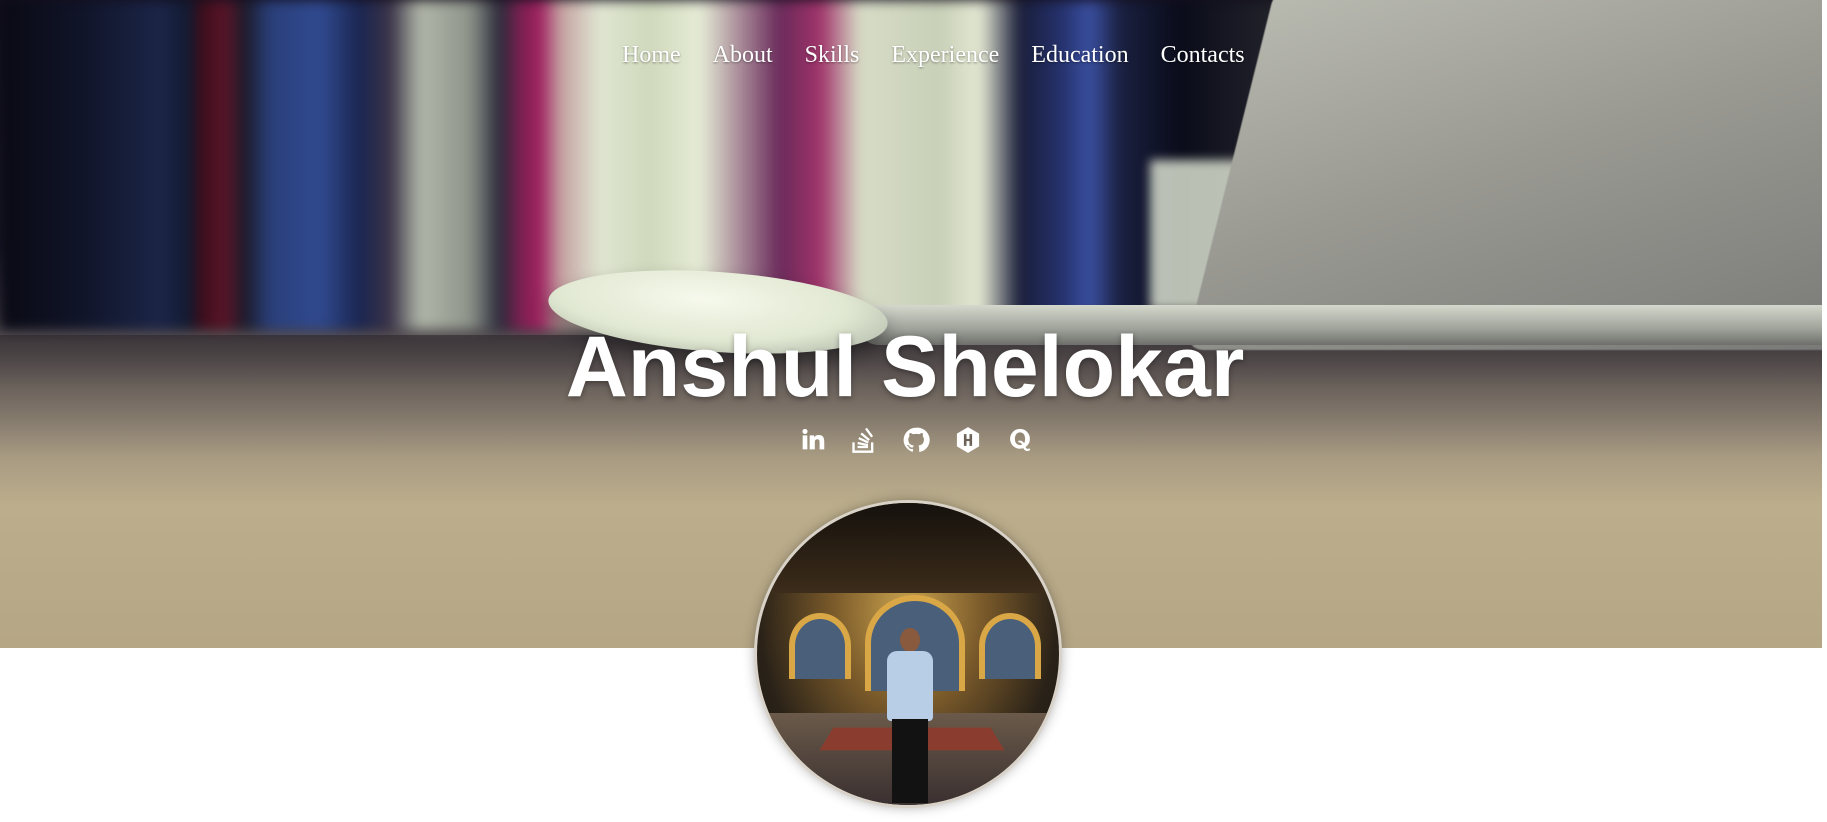  I want to click on hero-name: Anshul Shelokar, so click(905, 367).